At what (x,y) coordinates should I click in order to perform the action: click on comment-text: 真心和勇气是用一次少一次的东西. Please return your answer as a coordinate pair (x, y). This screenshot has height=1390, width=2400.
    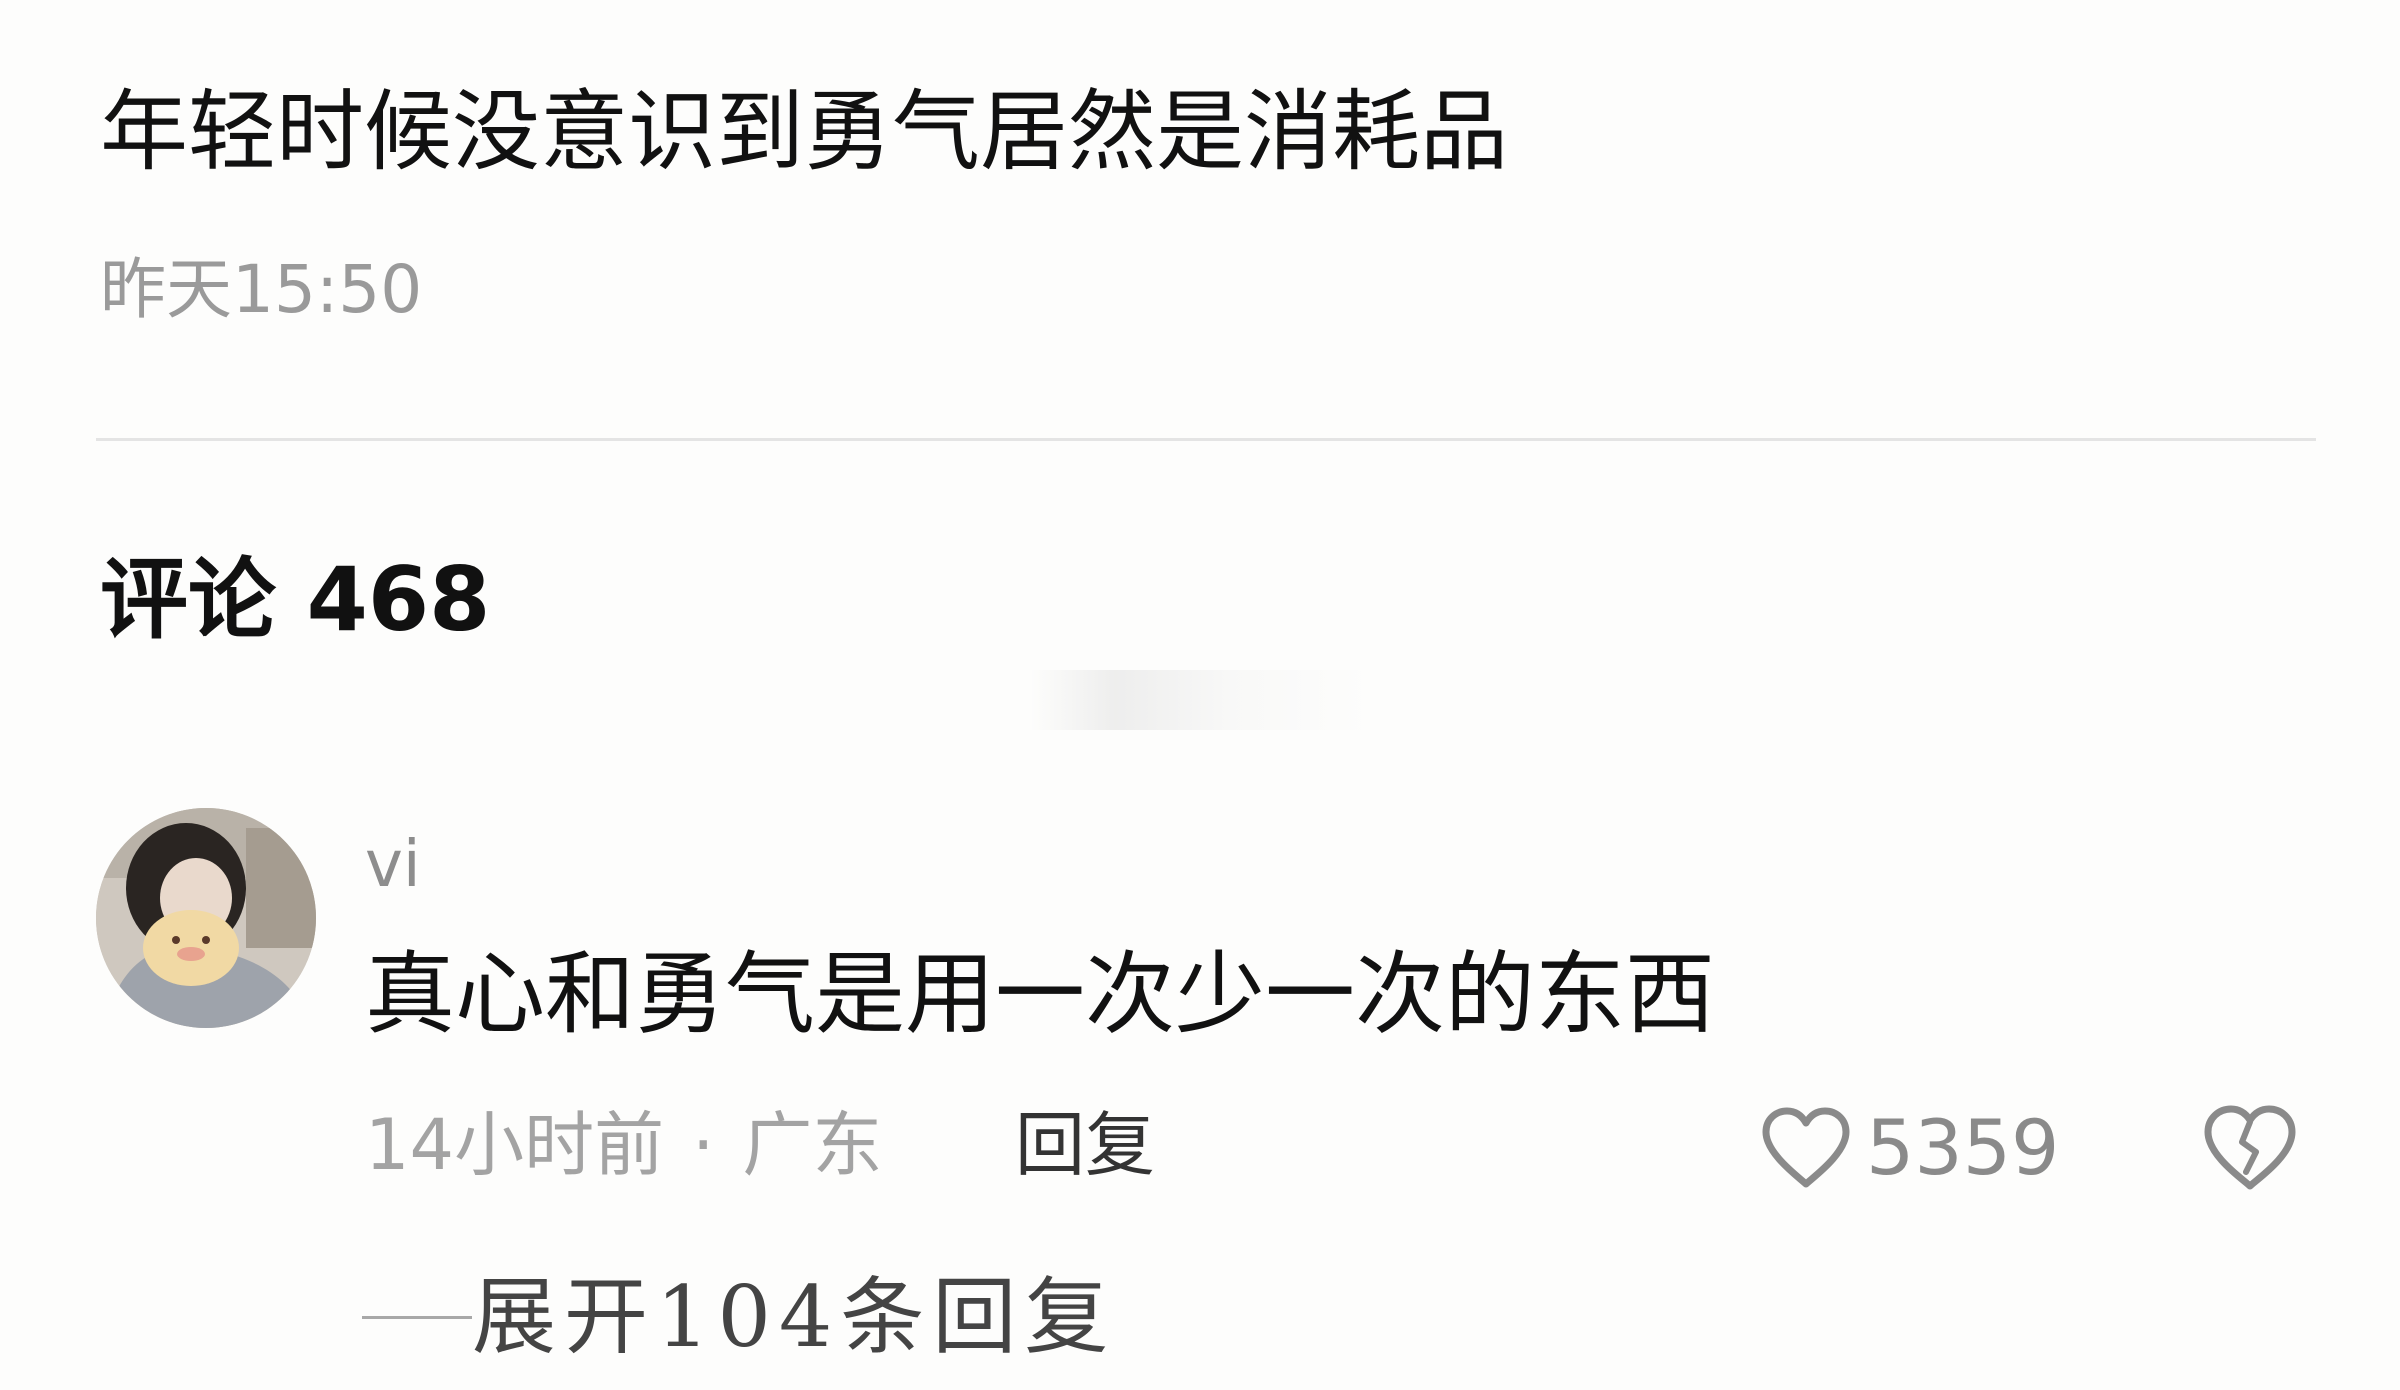
    Looking at the image, I should click on (1040, 994).